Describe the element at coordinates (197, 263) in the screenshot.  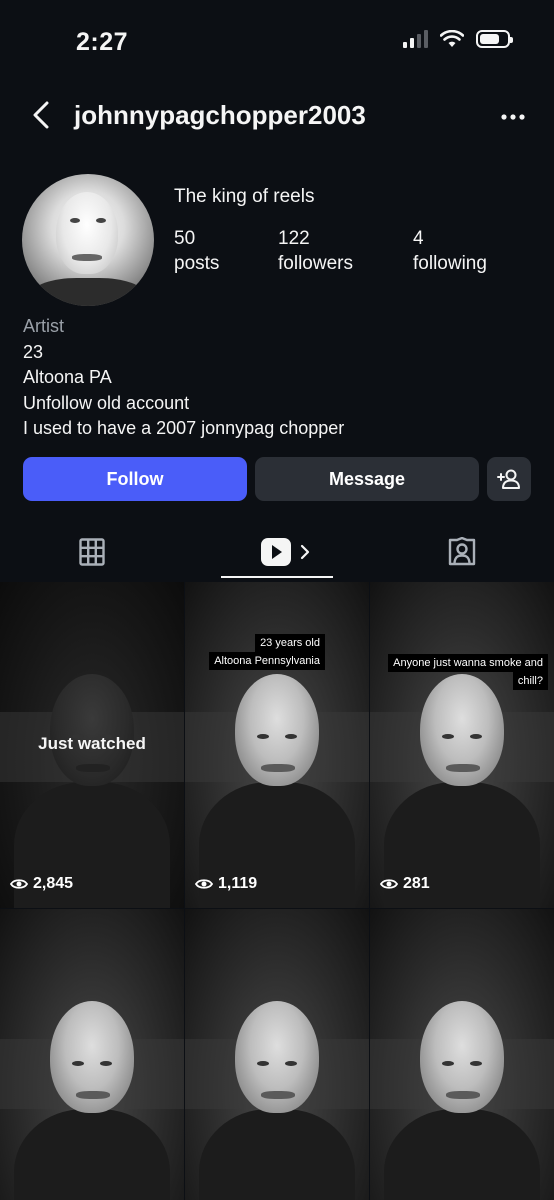
I see `stat-posts-label: posts` at that location.